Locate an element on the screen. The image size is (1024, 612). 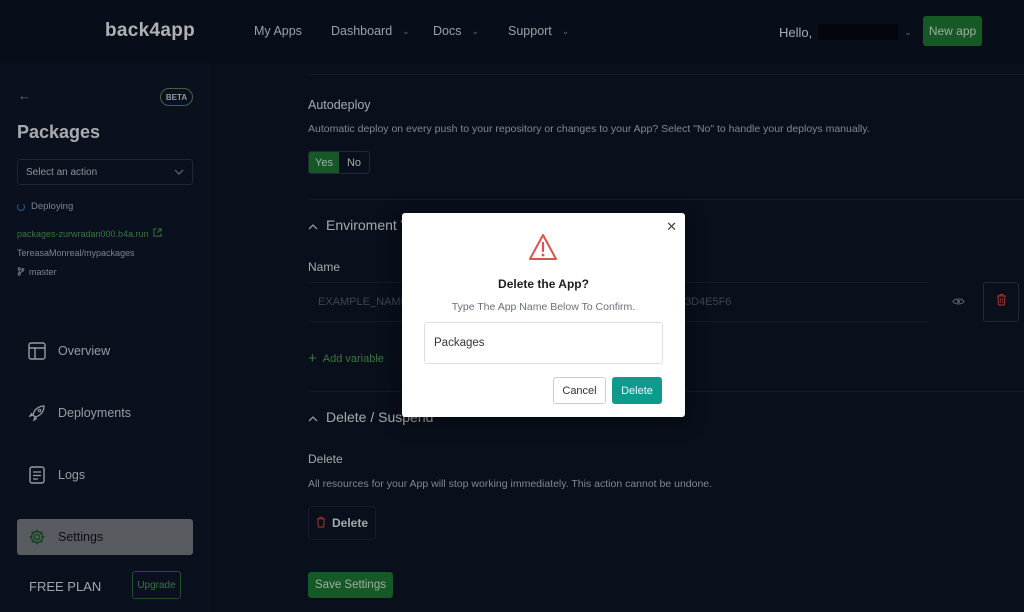
app-name-confirm-input is located at coordinates (543, 343).